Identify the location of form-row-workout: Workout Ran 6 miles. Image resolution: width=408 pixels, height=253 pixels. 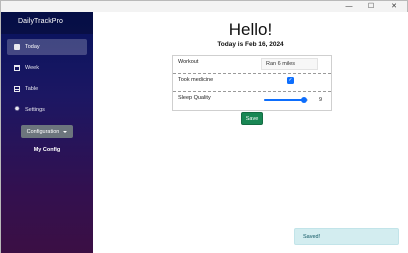
(252, 65).